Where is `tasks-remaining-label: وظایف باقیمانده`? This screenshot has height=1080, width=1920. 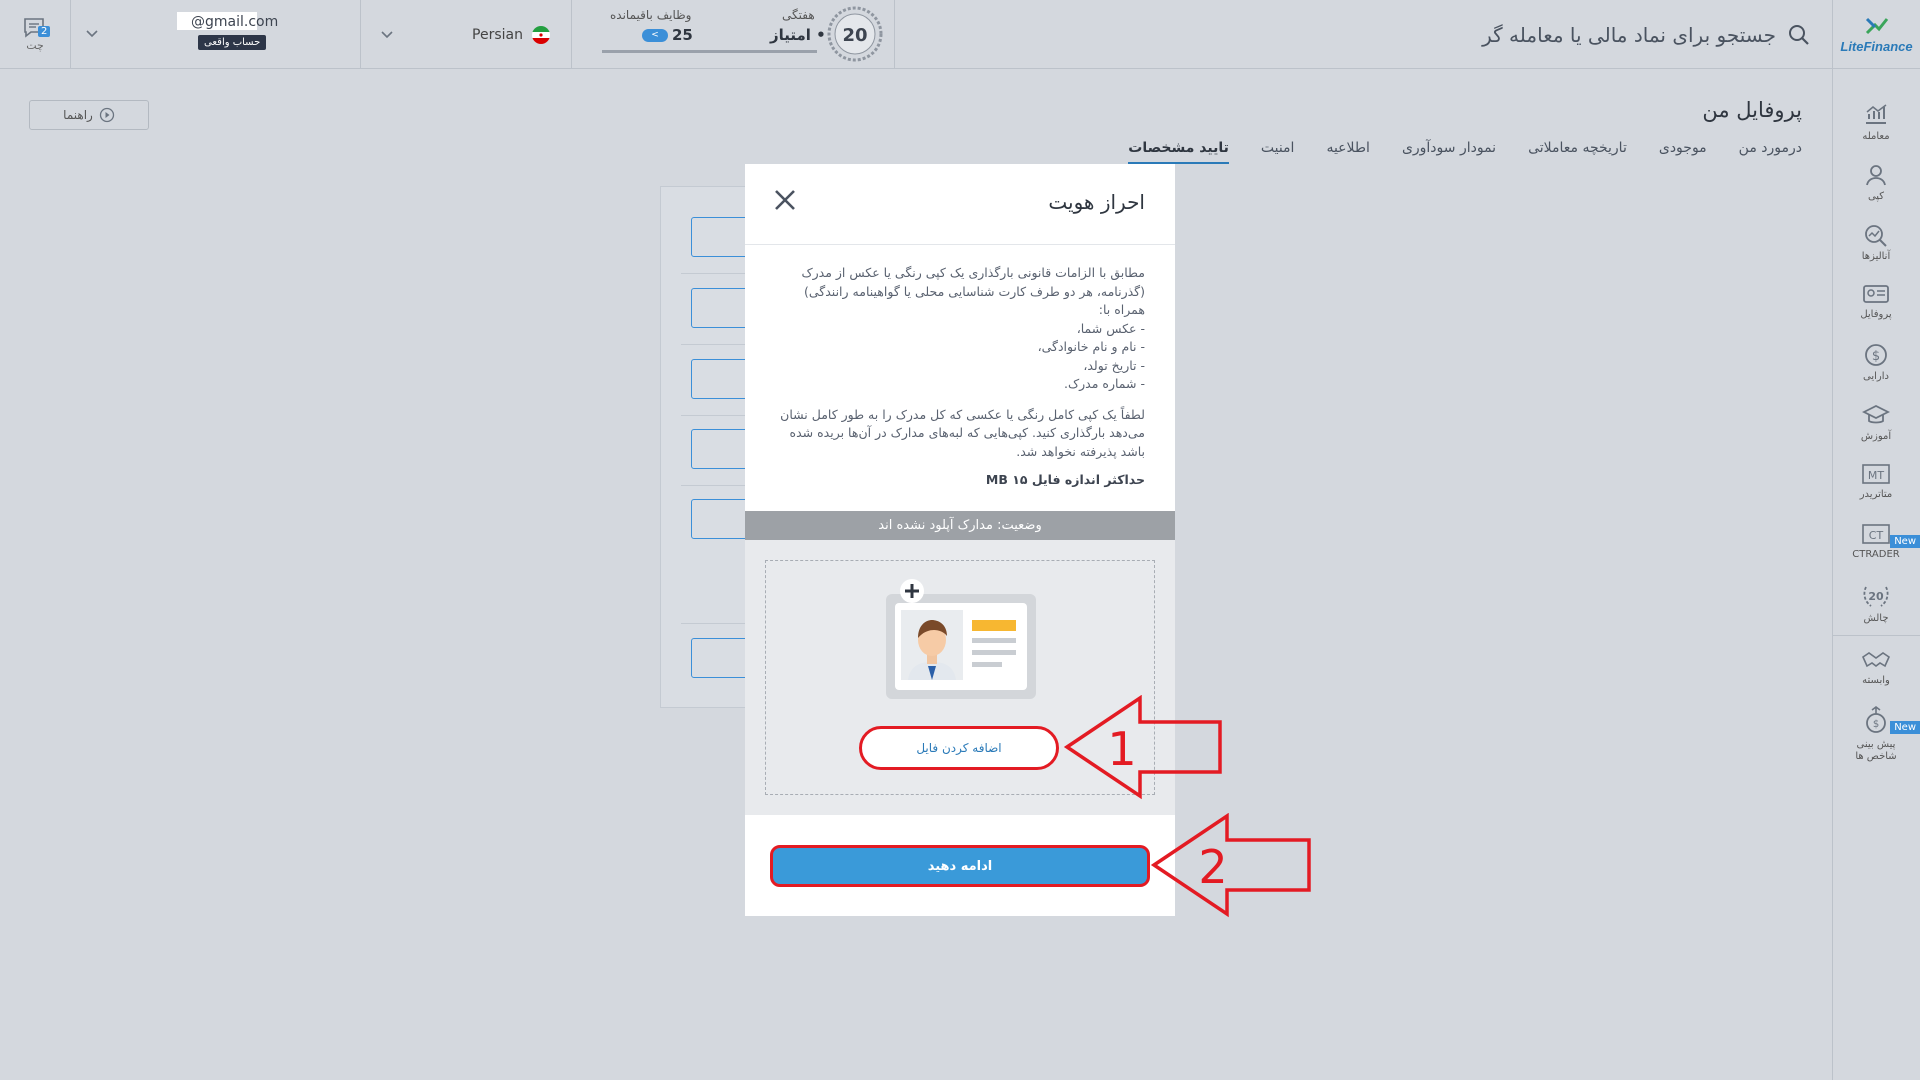
tasks-remaining-label: وظایف باقیمانده is located at coordinates (651, 15).